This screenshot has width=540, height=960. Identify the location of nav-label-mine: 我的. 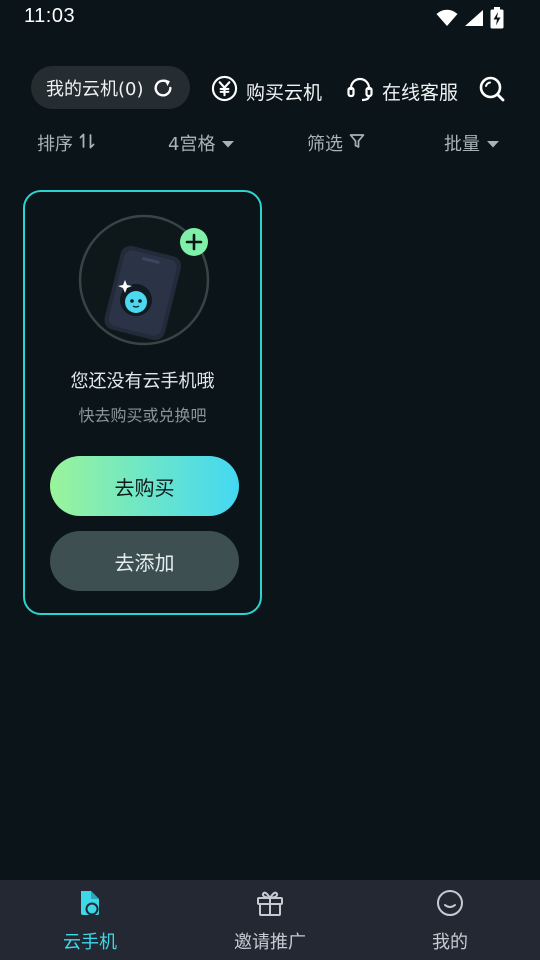
(450, 942).